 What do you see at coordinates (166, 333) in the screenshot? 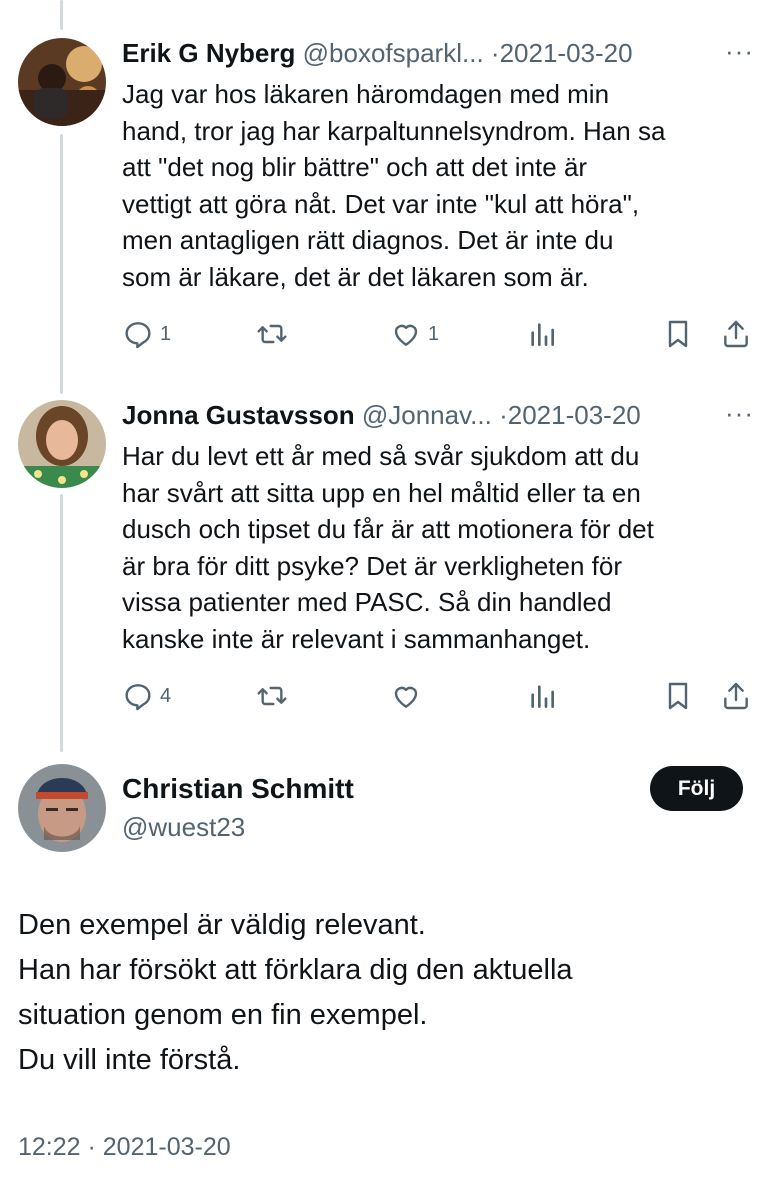
I see `reply-count: 1` at bounding box center [166, 333].